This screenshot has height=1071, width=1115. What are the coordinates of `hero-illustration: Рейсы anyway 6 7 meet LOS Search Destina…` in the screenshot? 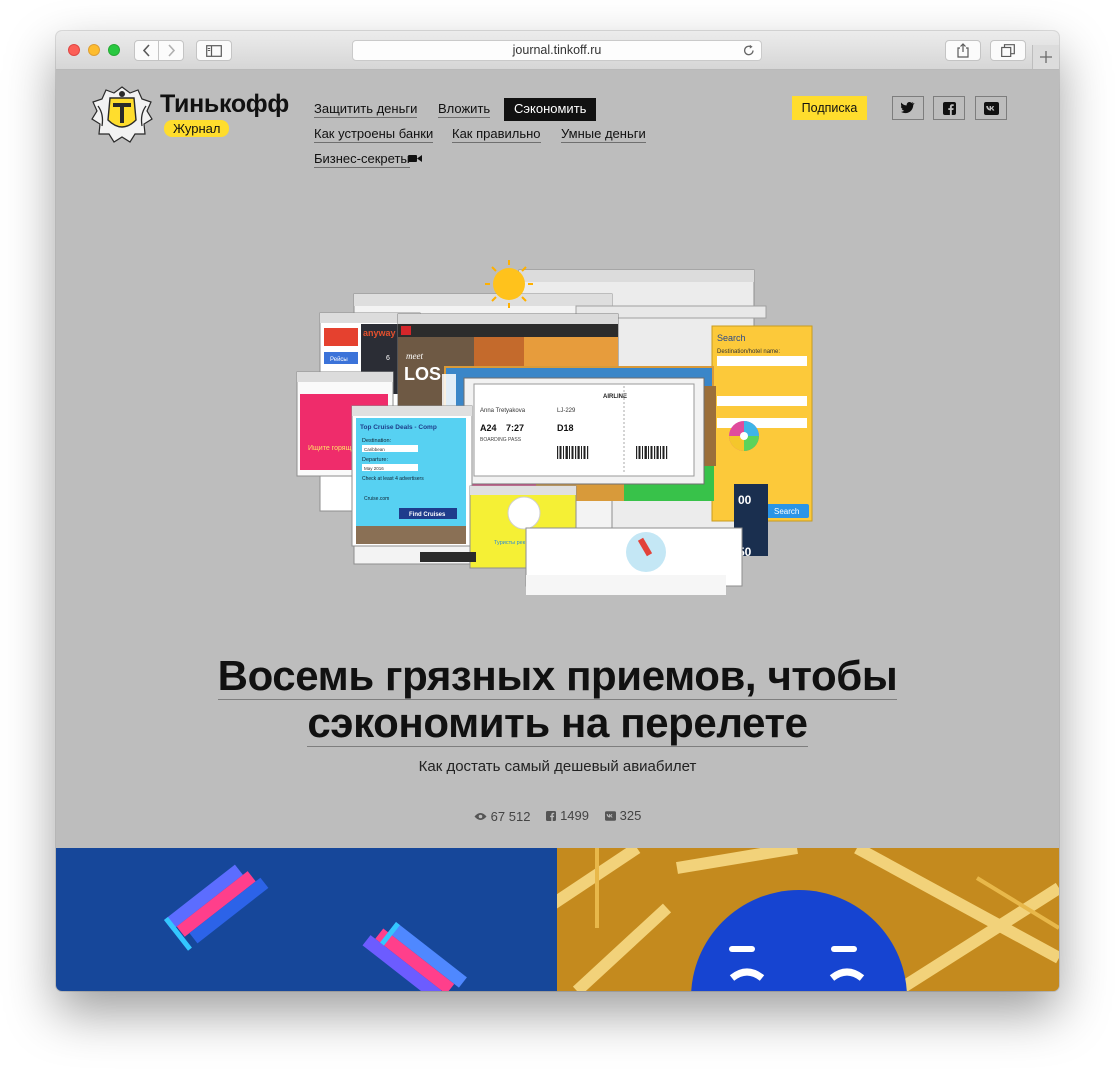 It's located at (554, 427).